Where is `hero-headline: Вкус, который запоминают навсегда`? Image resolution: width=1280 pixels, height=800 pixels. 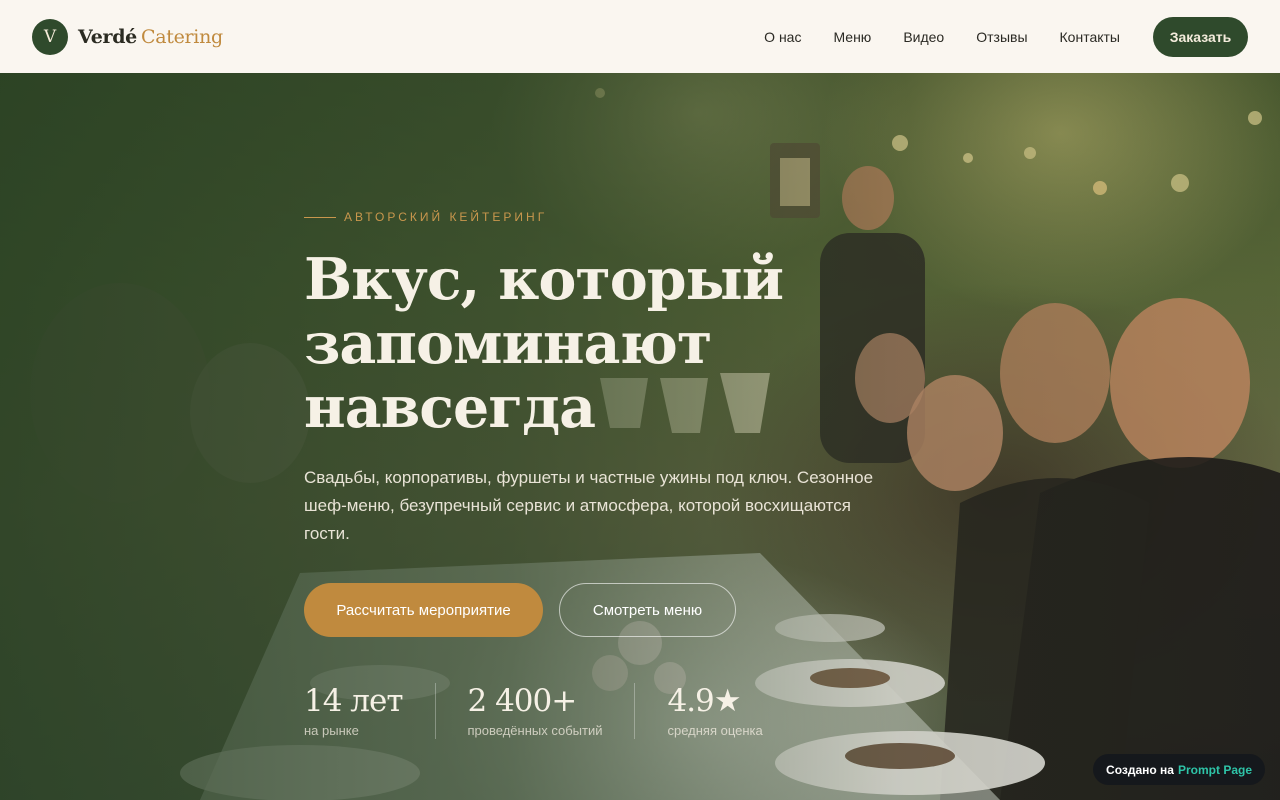 hero-headline: Вкус, который запоминают навсегда is located at coordinates (544, 343).